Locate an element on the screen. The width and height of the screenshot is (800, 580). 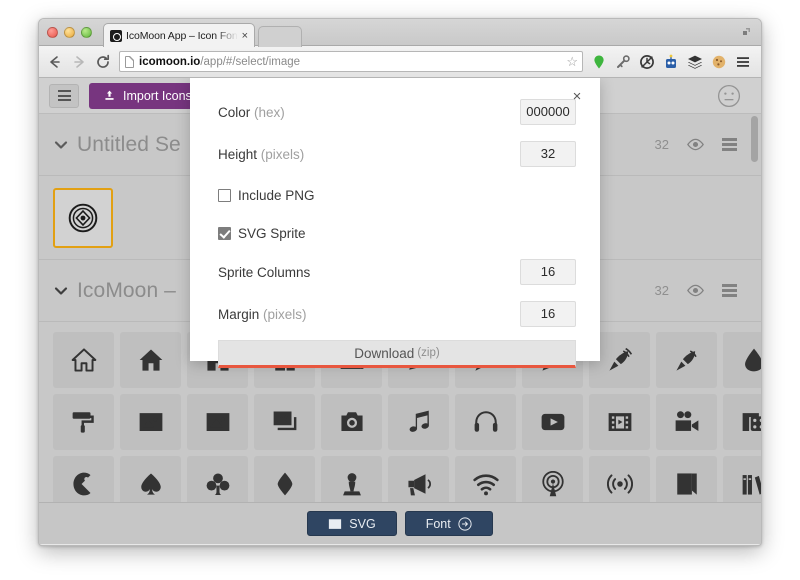
restore-window-icon is located at coordinates (746, 32).